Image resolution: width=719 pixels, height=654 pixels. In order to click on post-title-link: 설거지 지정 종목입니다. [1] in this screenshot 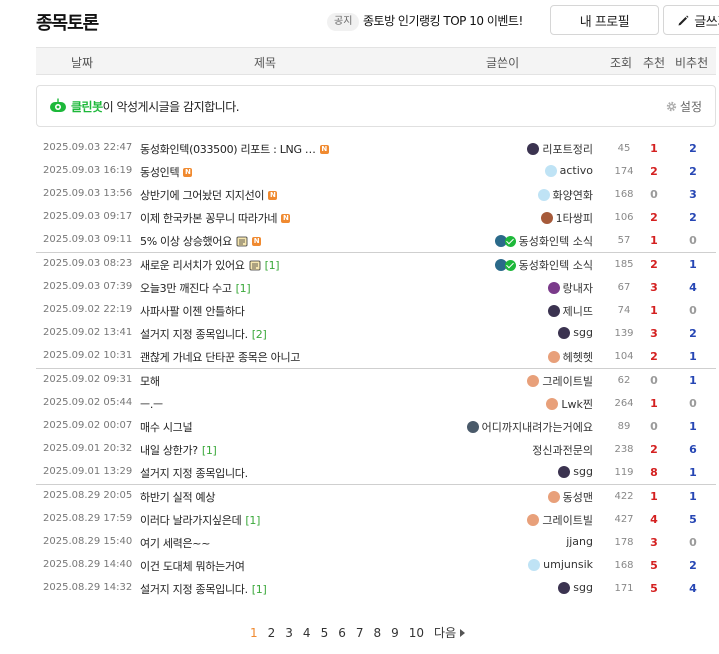, I will do `click(203, 589)`.